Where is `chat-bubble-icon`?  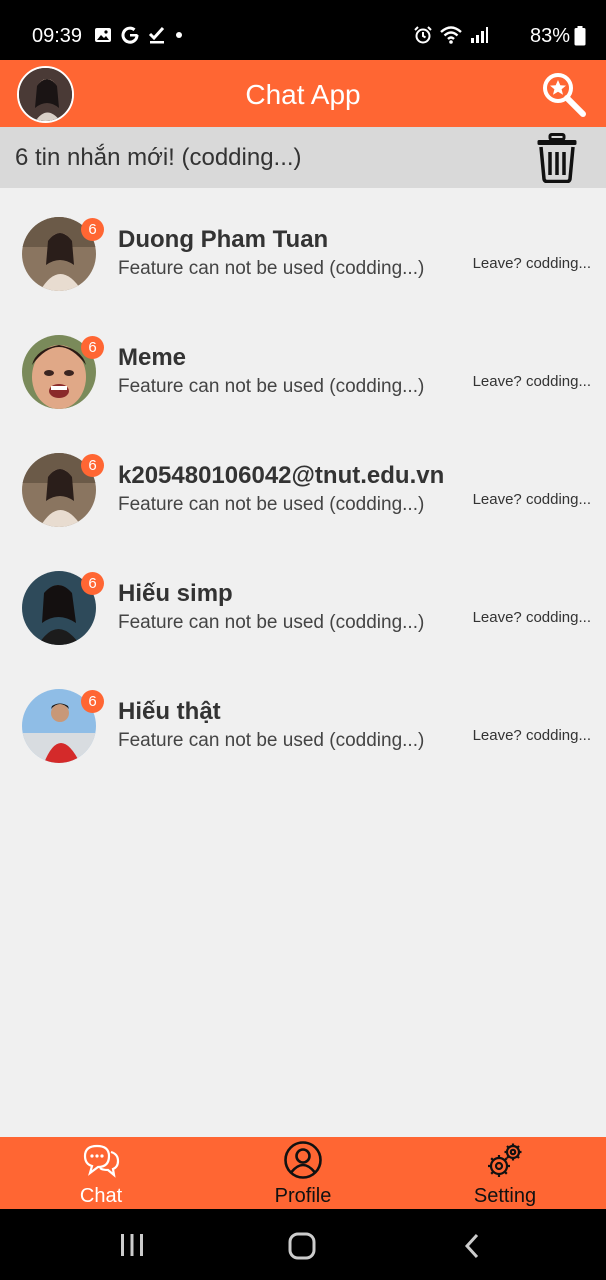
chat-bubble-icon is located at coordinates (101, 1161).